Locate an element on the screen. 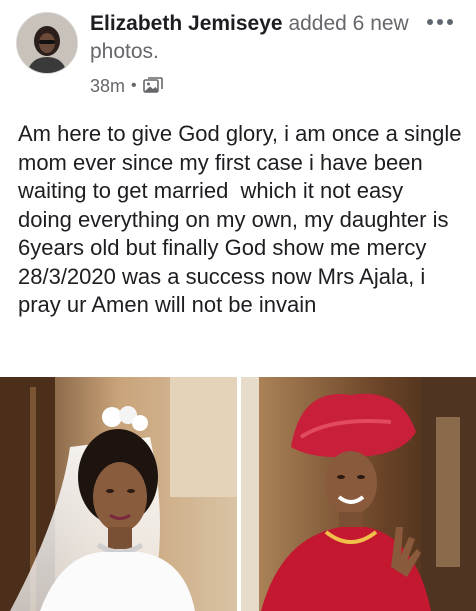 The image size is (476, 611). author-name: Elizabeth Jemiseye is located at coordinates (186, 23).